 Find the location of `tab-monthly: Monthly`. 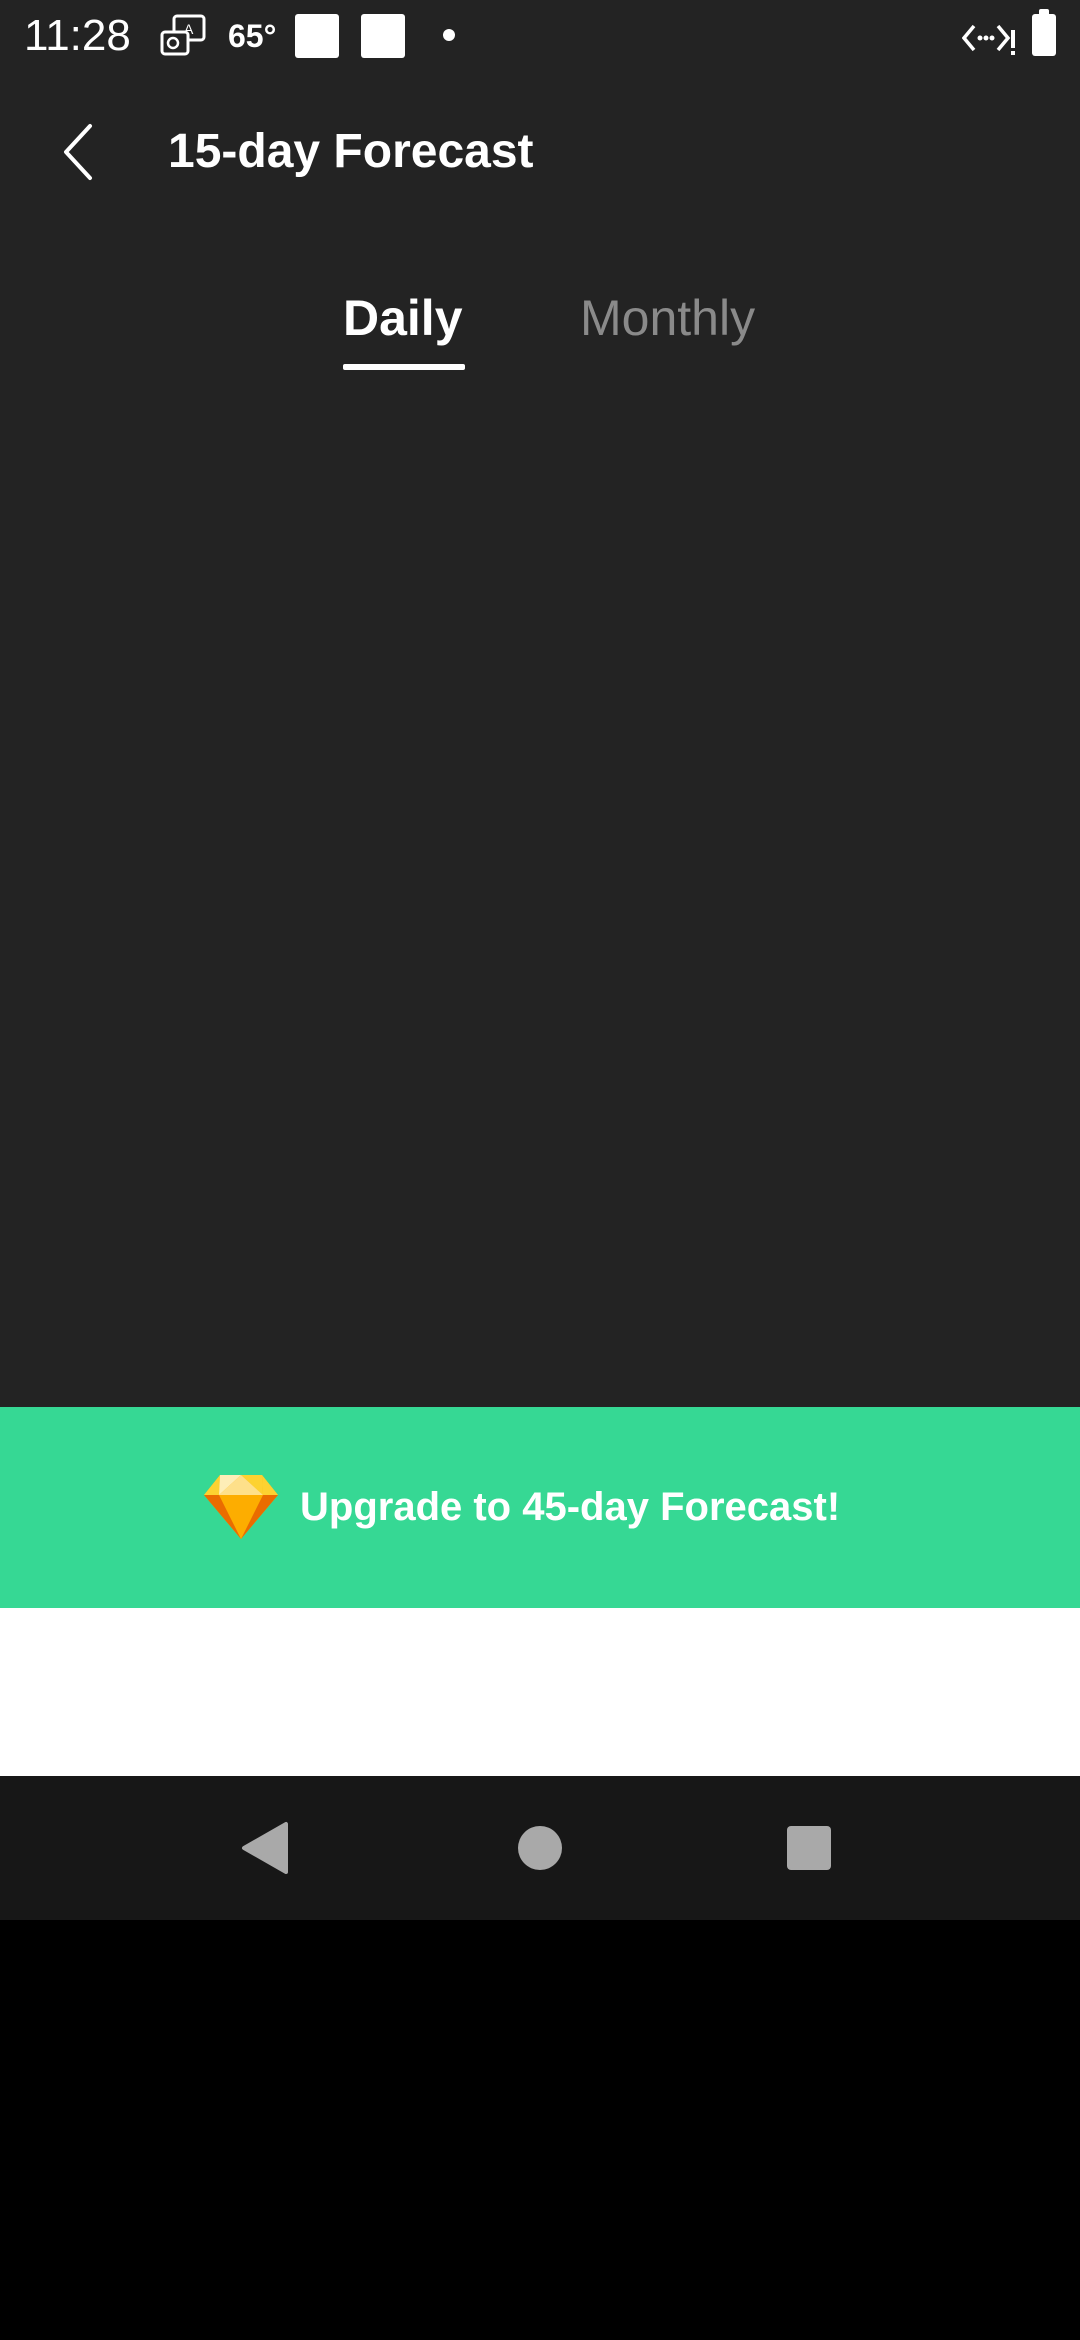

tab-monthly: Monthly is located at coordinates (667, 318).